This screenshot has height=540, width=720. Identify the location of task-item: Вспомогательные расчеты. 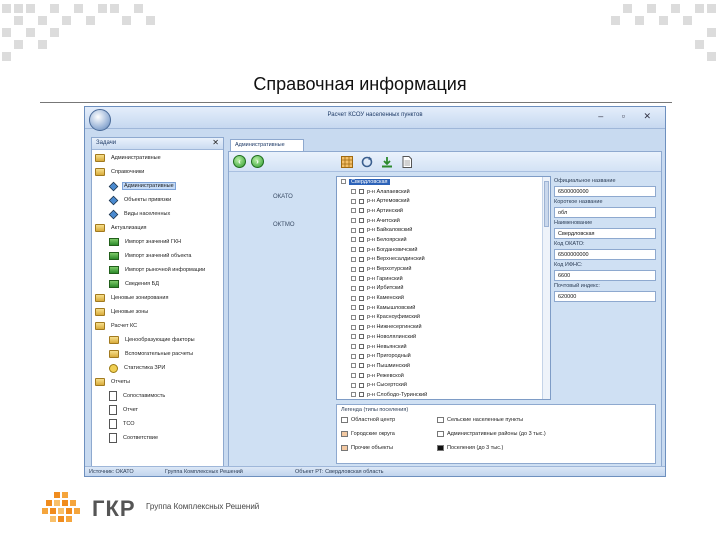
(157, 354).